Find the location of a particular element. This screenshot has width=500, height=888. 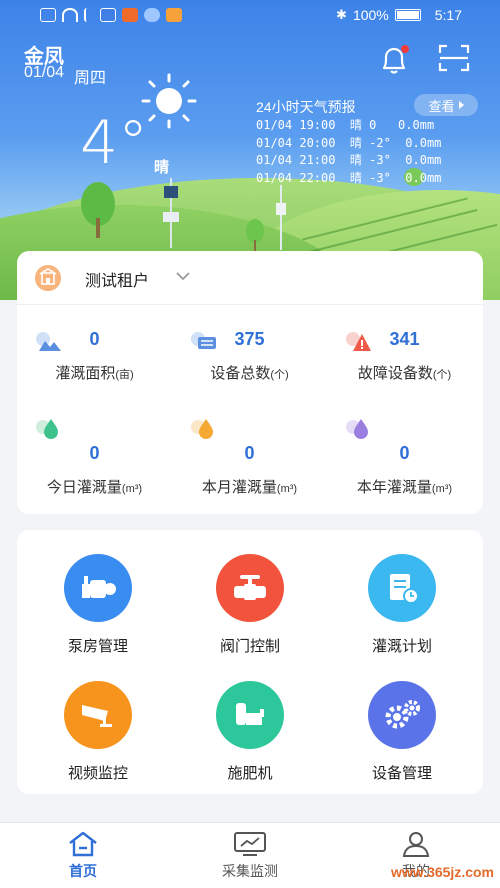

gears-icon is located at coordinates (402, 715).